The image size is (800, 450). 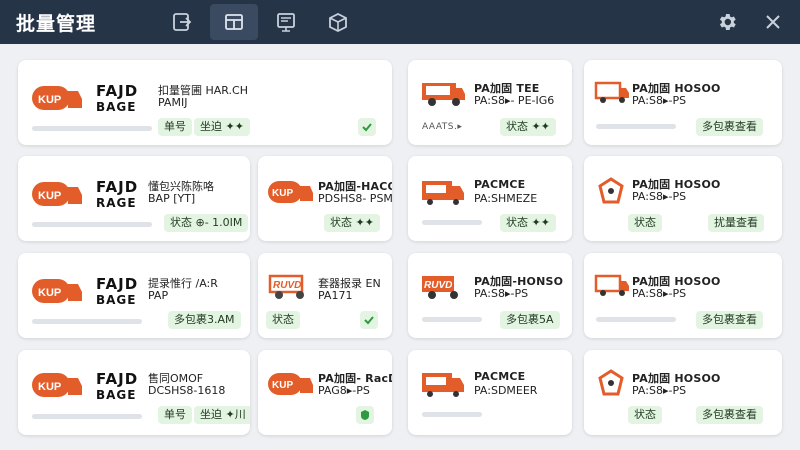 I want to click on box-logo, so click(x=611, y=382).